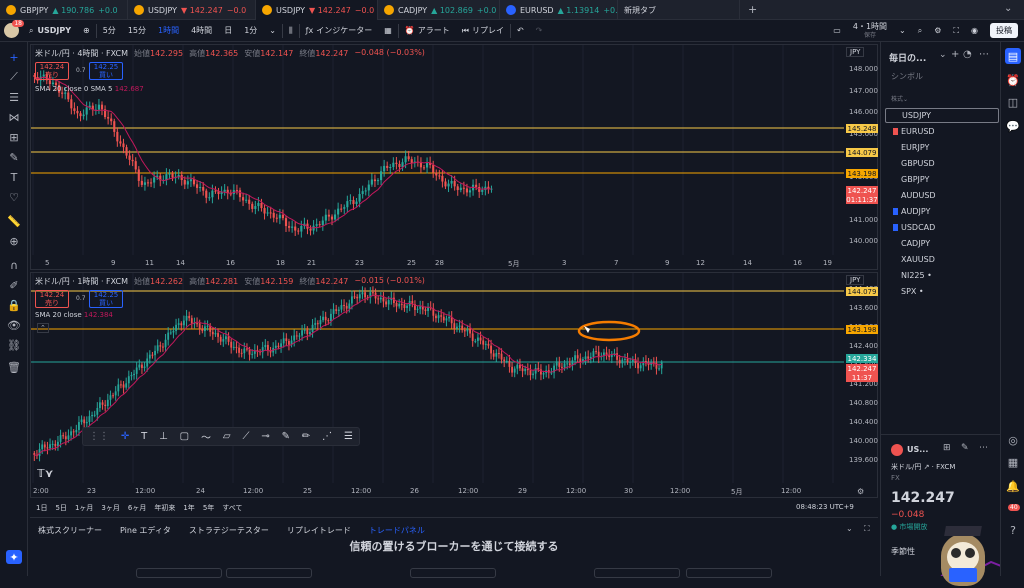 The width and height of the screenshot is (1024, 588). I want to click on tab-new: 新規タブ, so click(679, 10).